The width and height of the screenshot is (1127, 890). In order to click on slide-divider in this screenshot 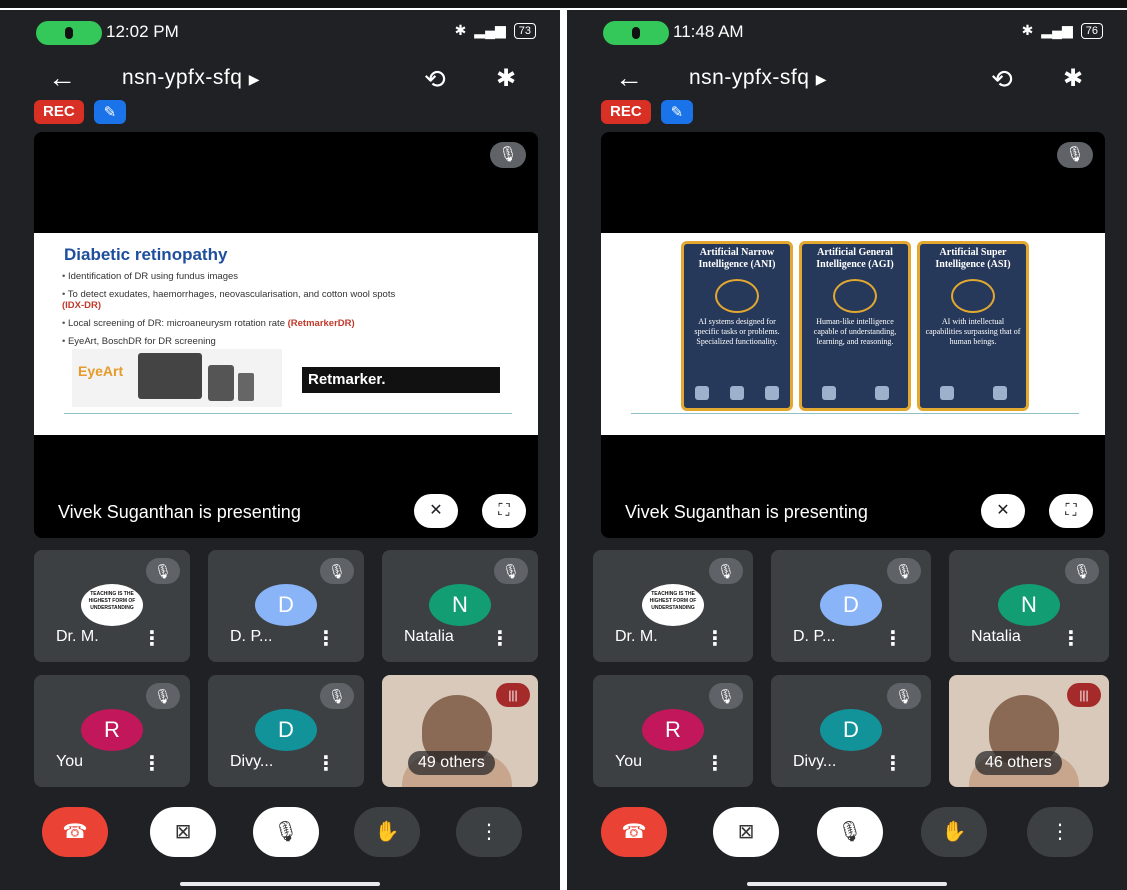, I will do `click(288, 413)`.